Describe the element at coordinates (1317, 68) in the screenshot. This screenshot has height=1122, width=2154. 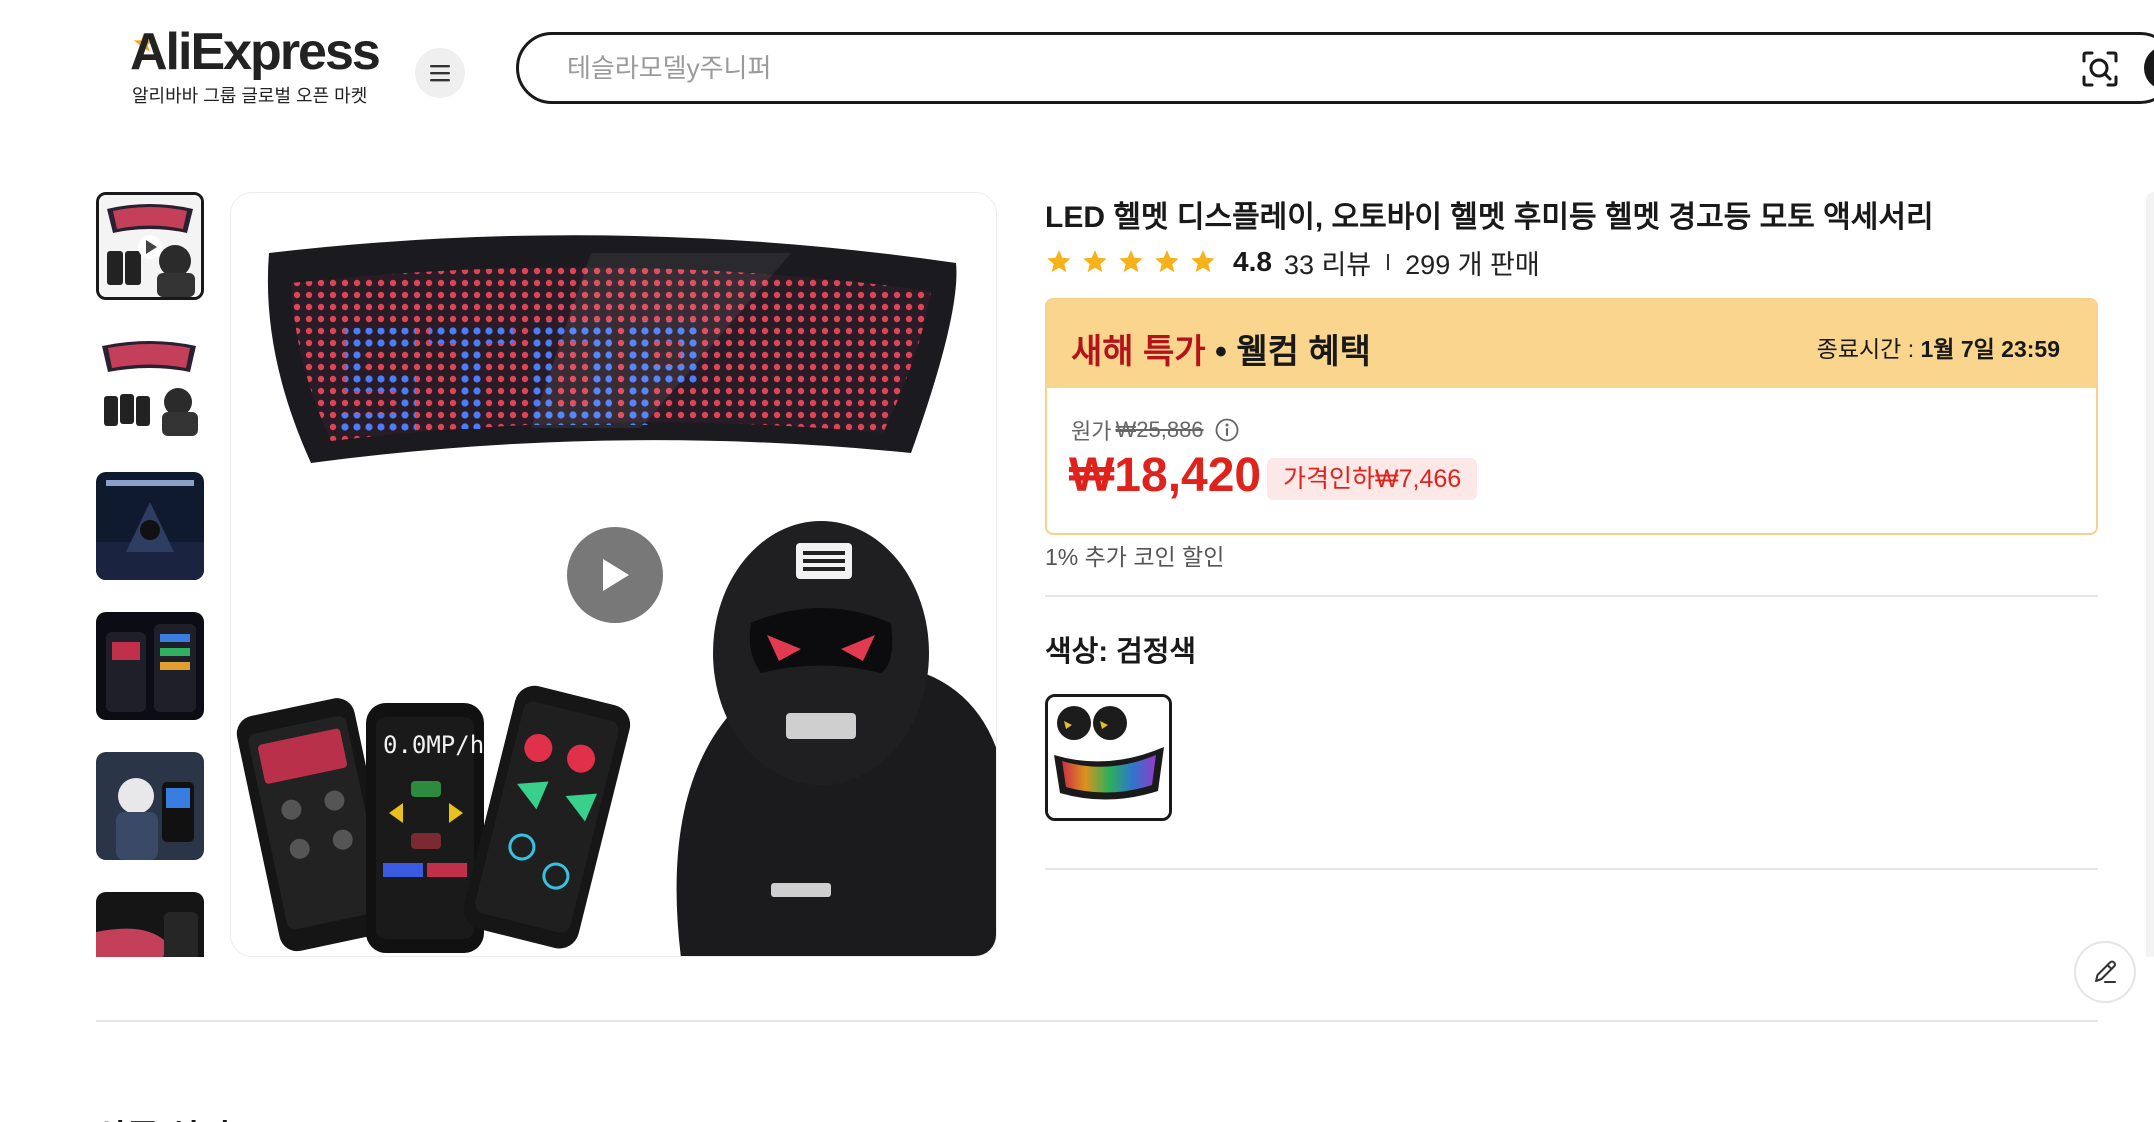
I see `search-input` at that location.